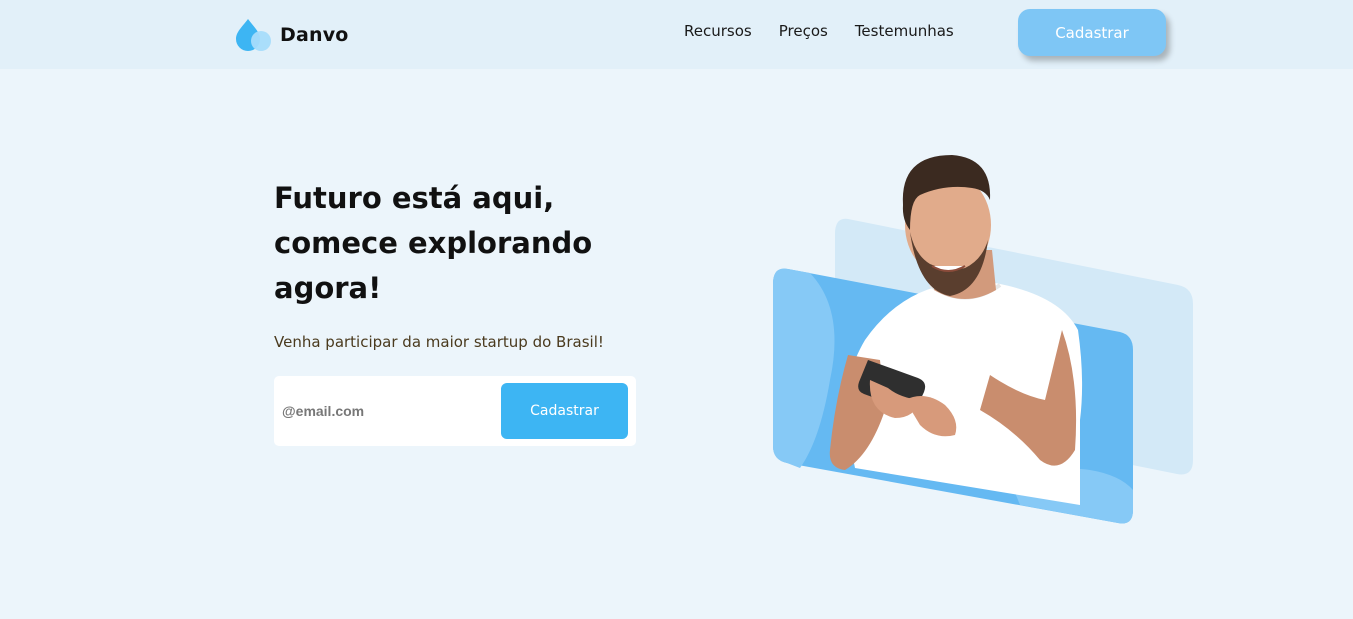 The height and width of the screenshot is (619, 1353). What do you see at coordinates (904, 31) in the screenshot?
I see `nav-link-testemunhas: Testemunhas` at bounding box center [904, 31].